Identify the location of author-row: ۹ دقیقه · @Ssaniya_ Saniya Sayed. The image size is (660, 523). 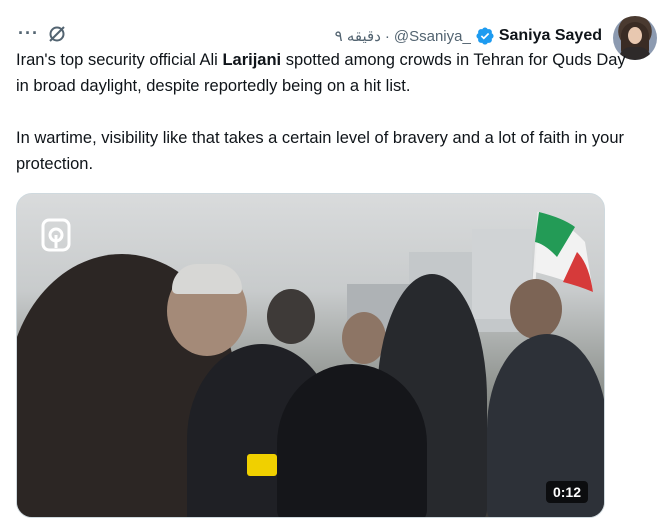
(468, 36).